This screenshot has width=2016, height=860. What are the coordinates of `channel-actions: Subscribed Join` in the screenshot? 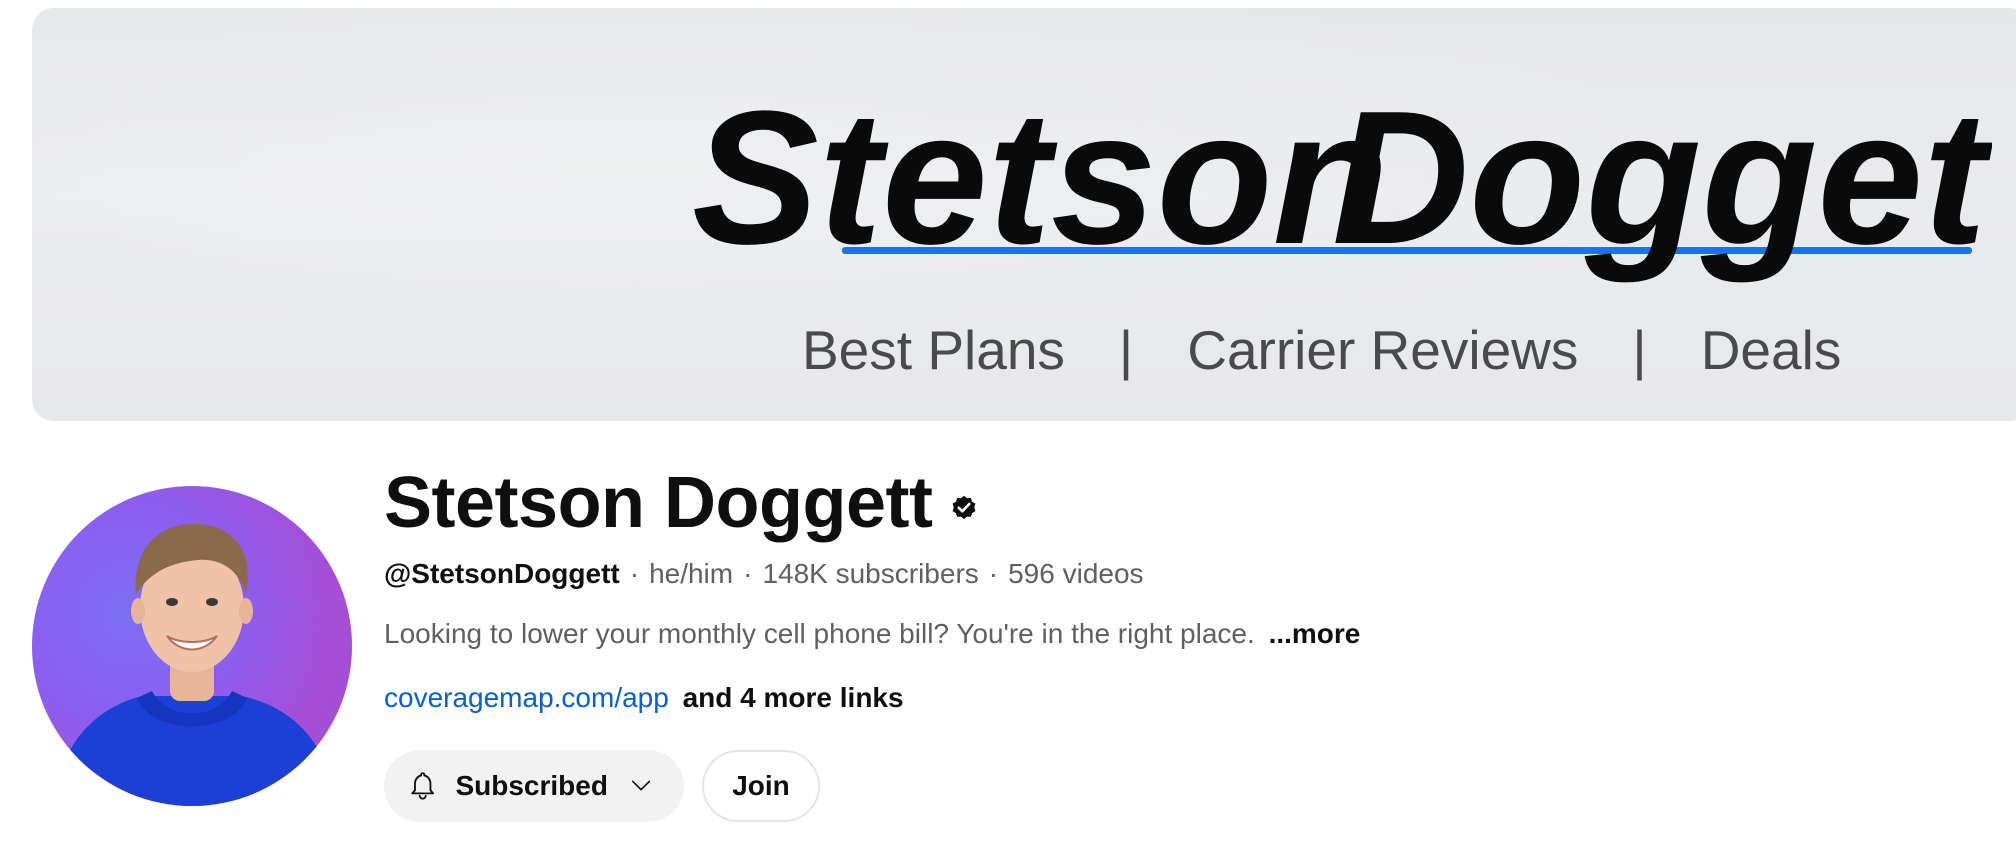 It's located at (602, 786).